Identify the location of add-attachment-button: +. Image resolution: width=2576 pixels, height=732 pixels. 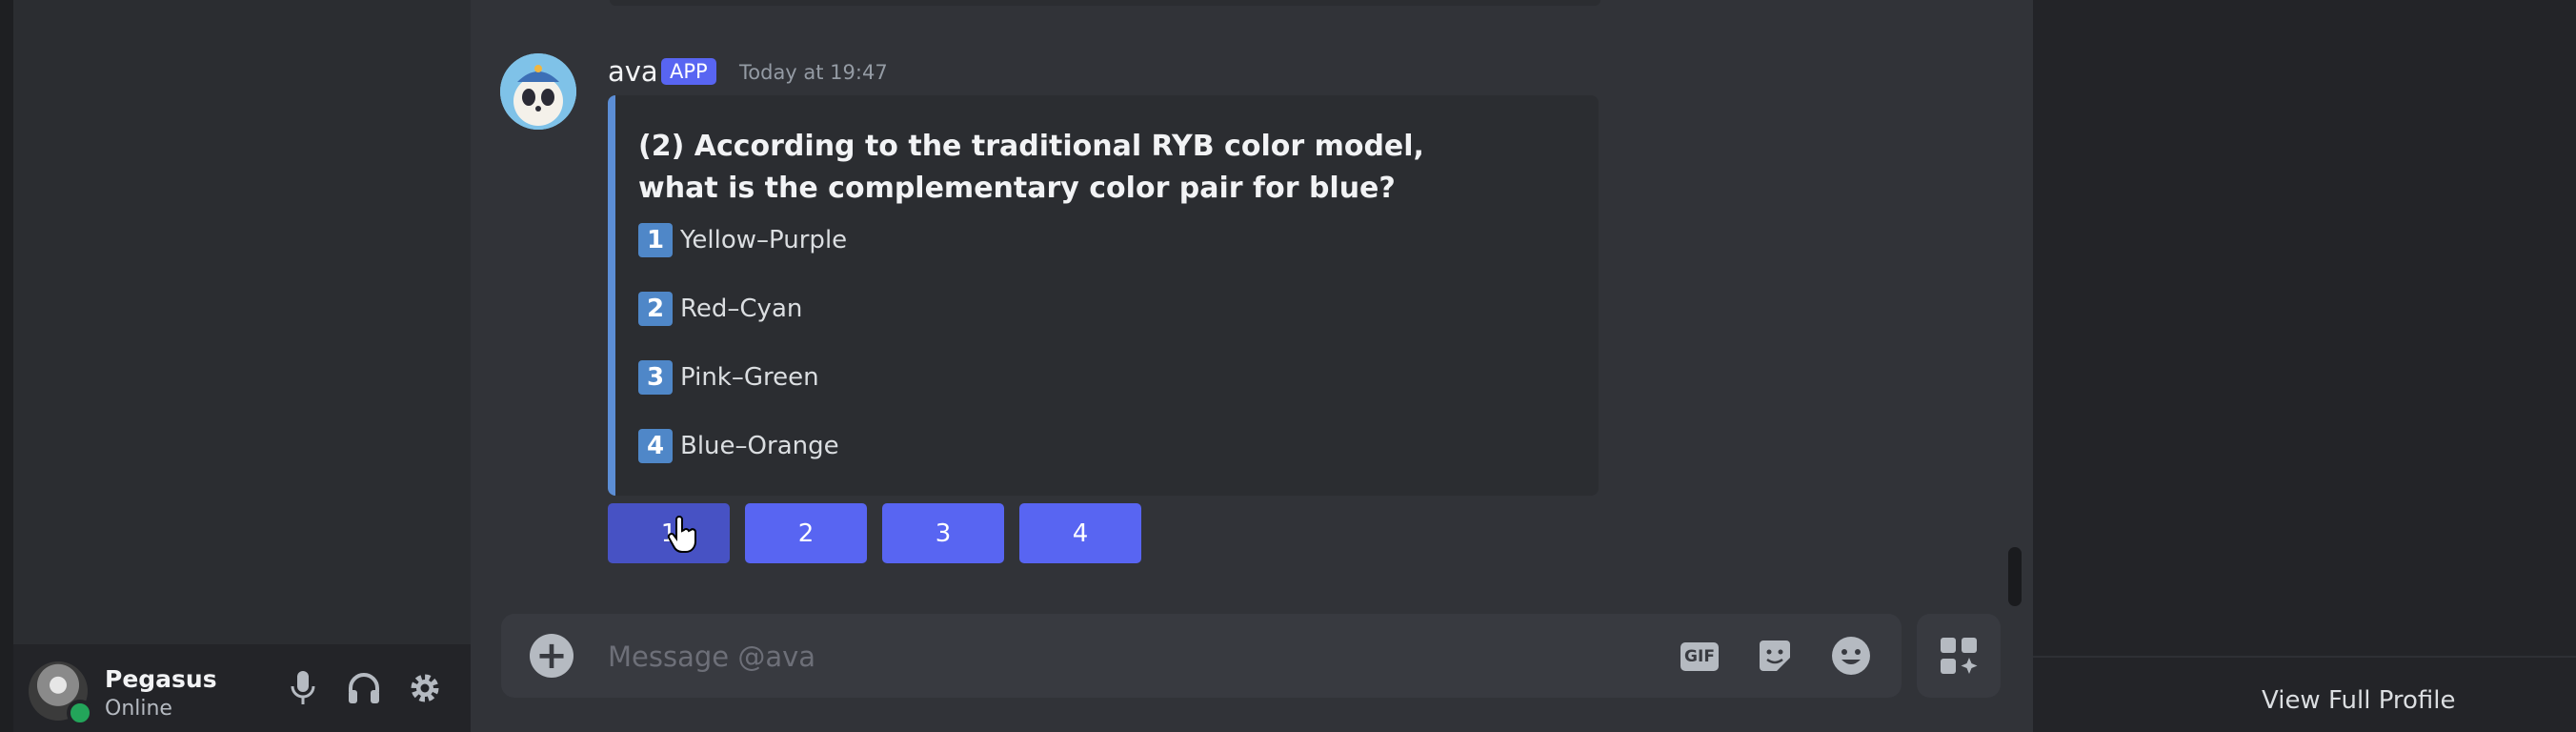
(552, 656).